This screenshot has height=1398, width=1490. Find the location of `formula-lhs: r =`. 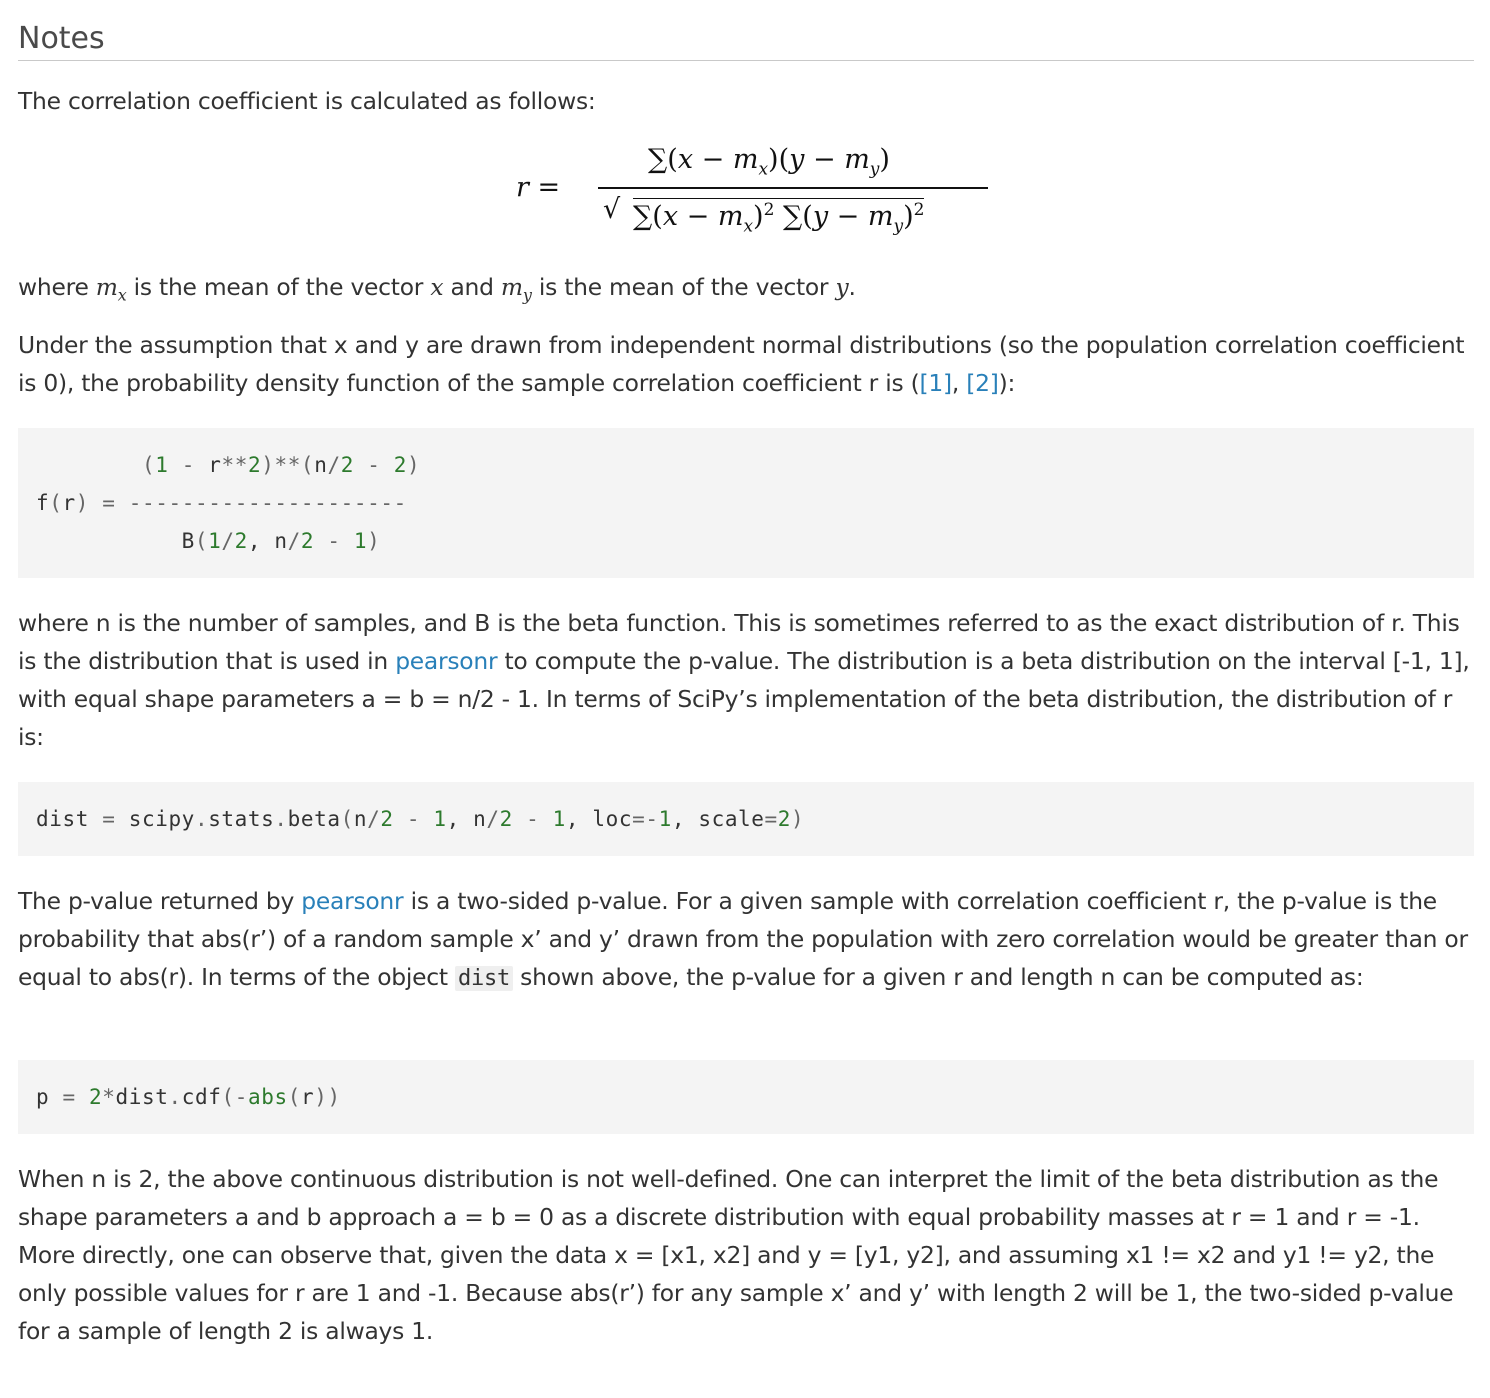

formula-lhs: r = is located at coordinates (538, 187).